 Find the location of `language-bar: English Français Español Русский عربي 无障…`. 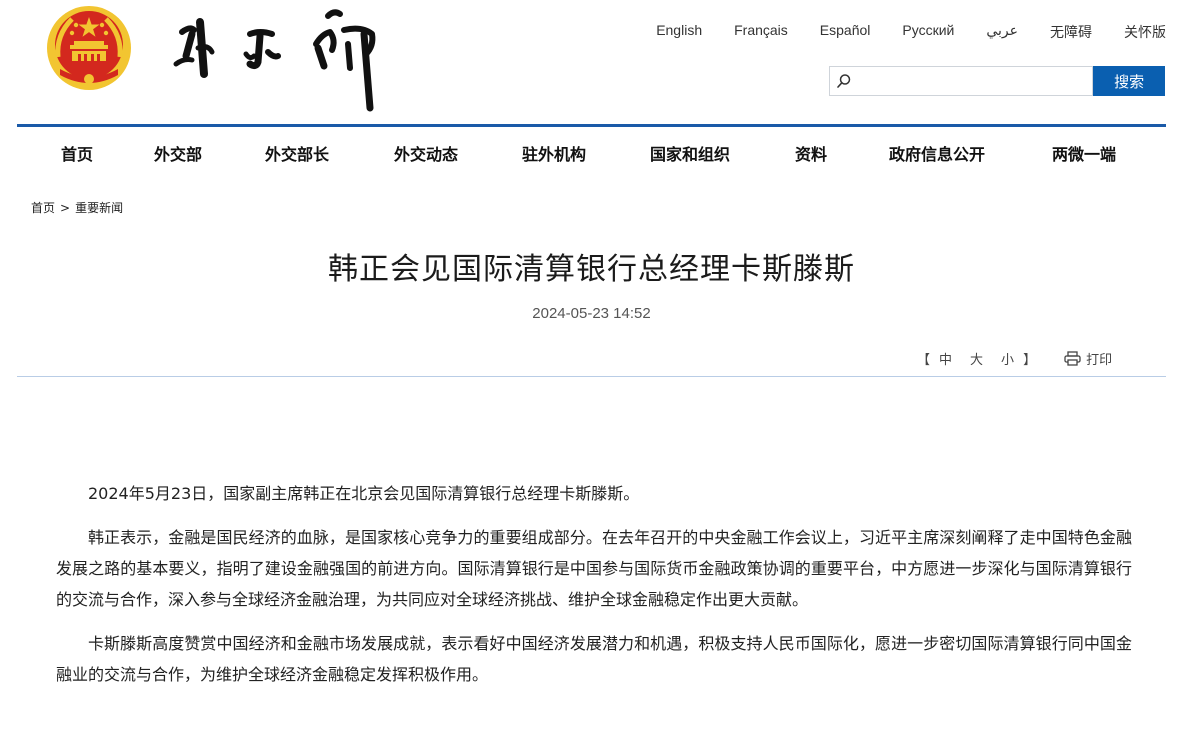

language-bar: English Français Español Русский عربي 无障… is located at coordinates (911, 32).